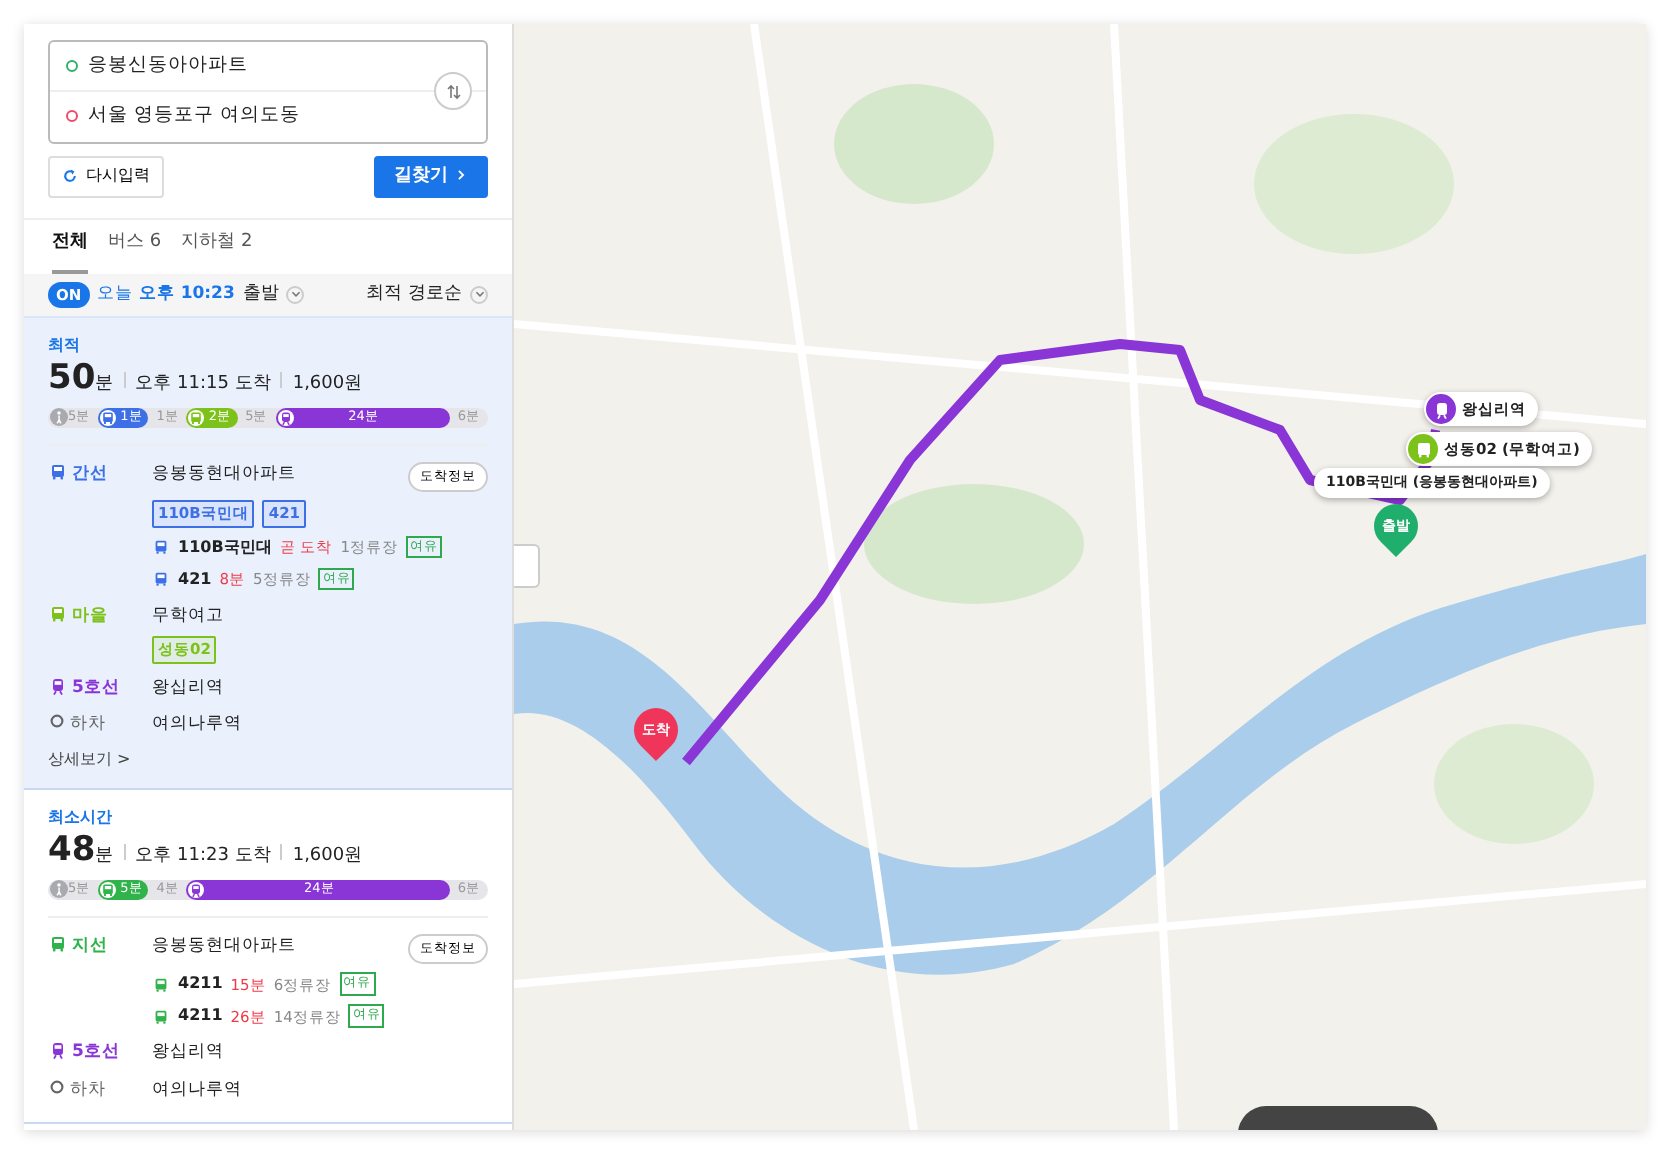 The height and width of the screenshot is (1160, 1676). Describe the element at coordinates (81, 379) in the screenshot. I see `duration: 50분` at that location.